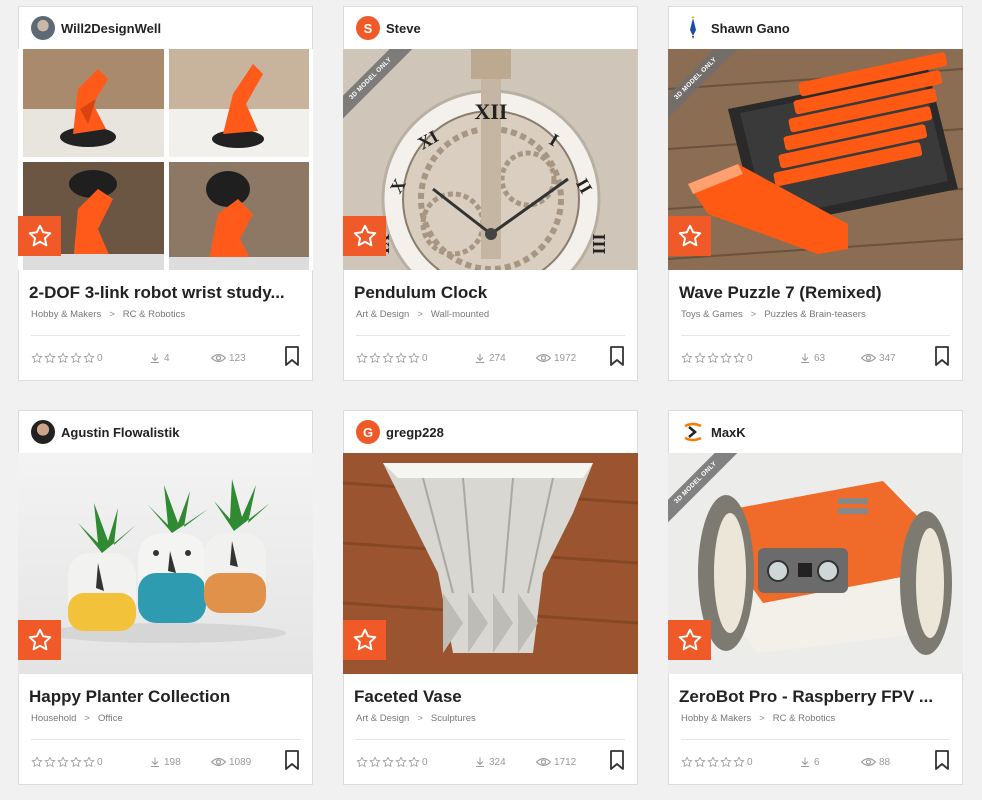 This screenshot has height=800, width=982. I want to click on download-count: 4, so click(159, 358).